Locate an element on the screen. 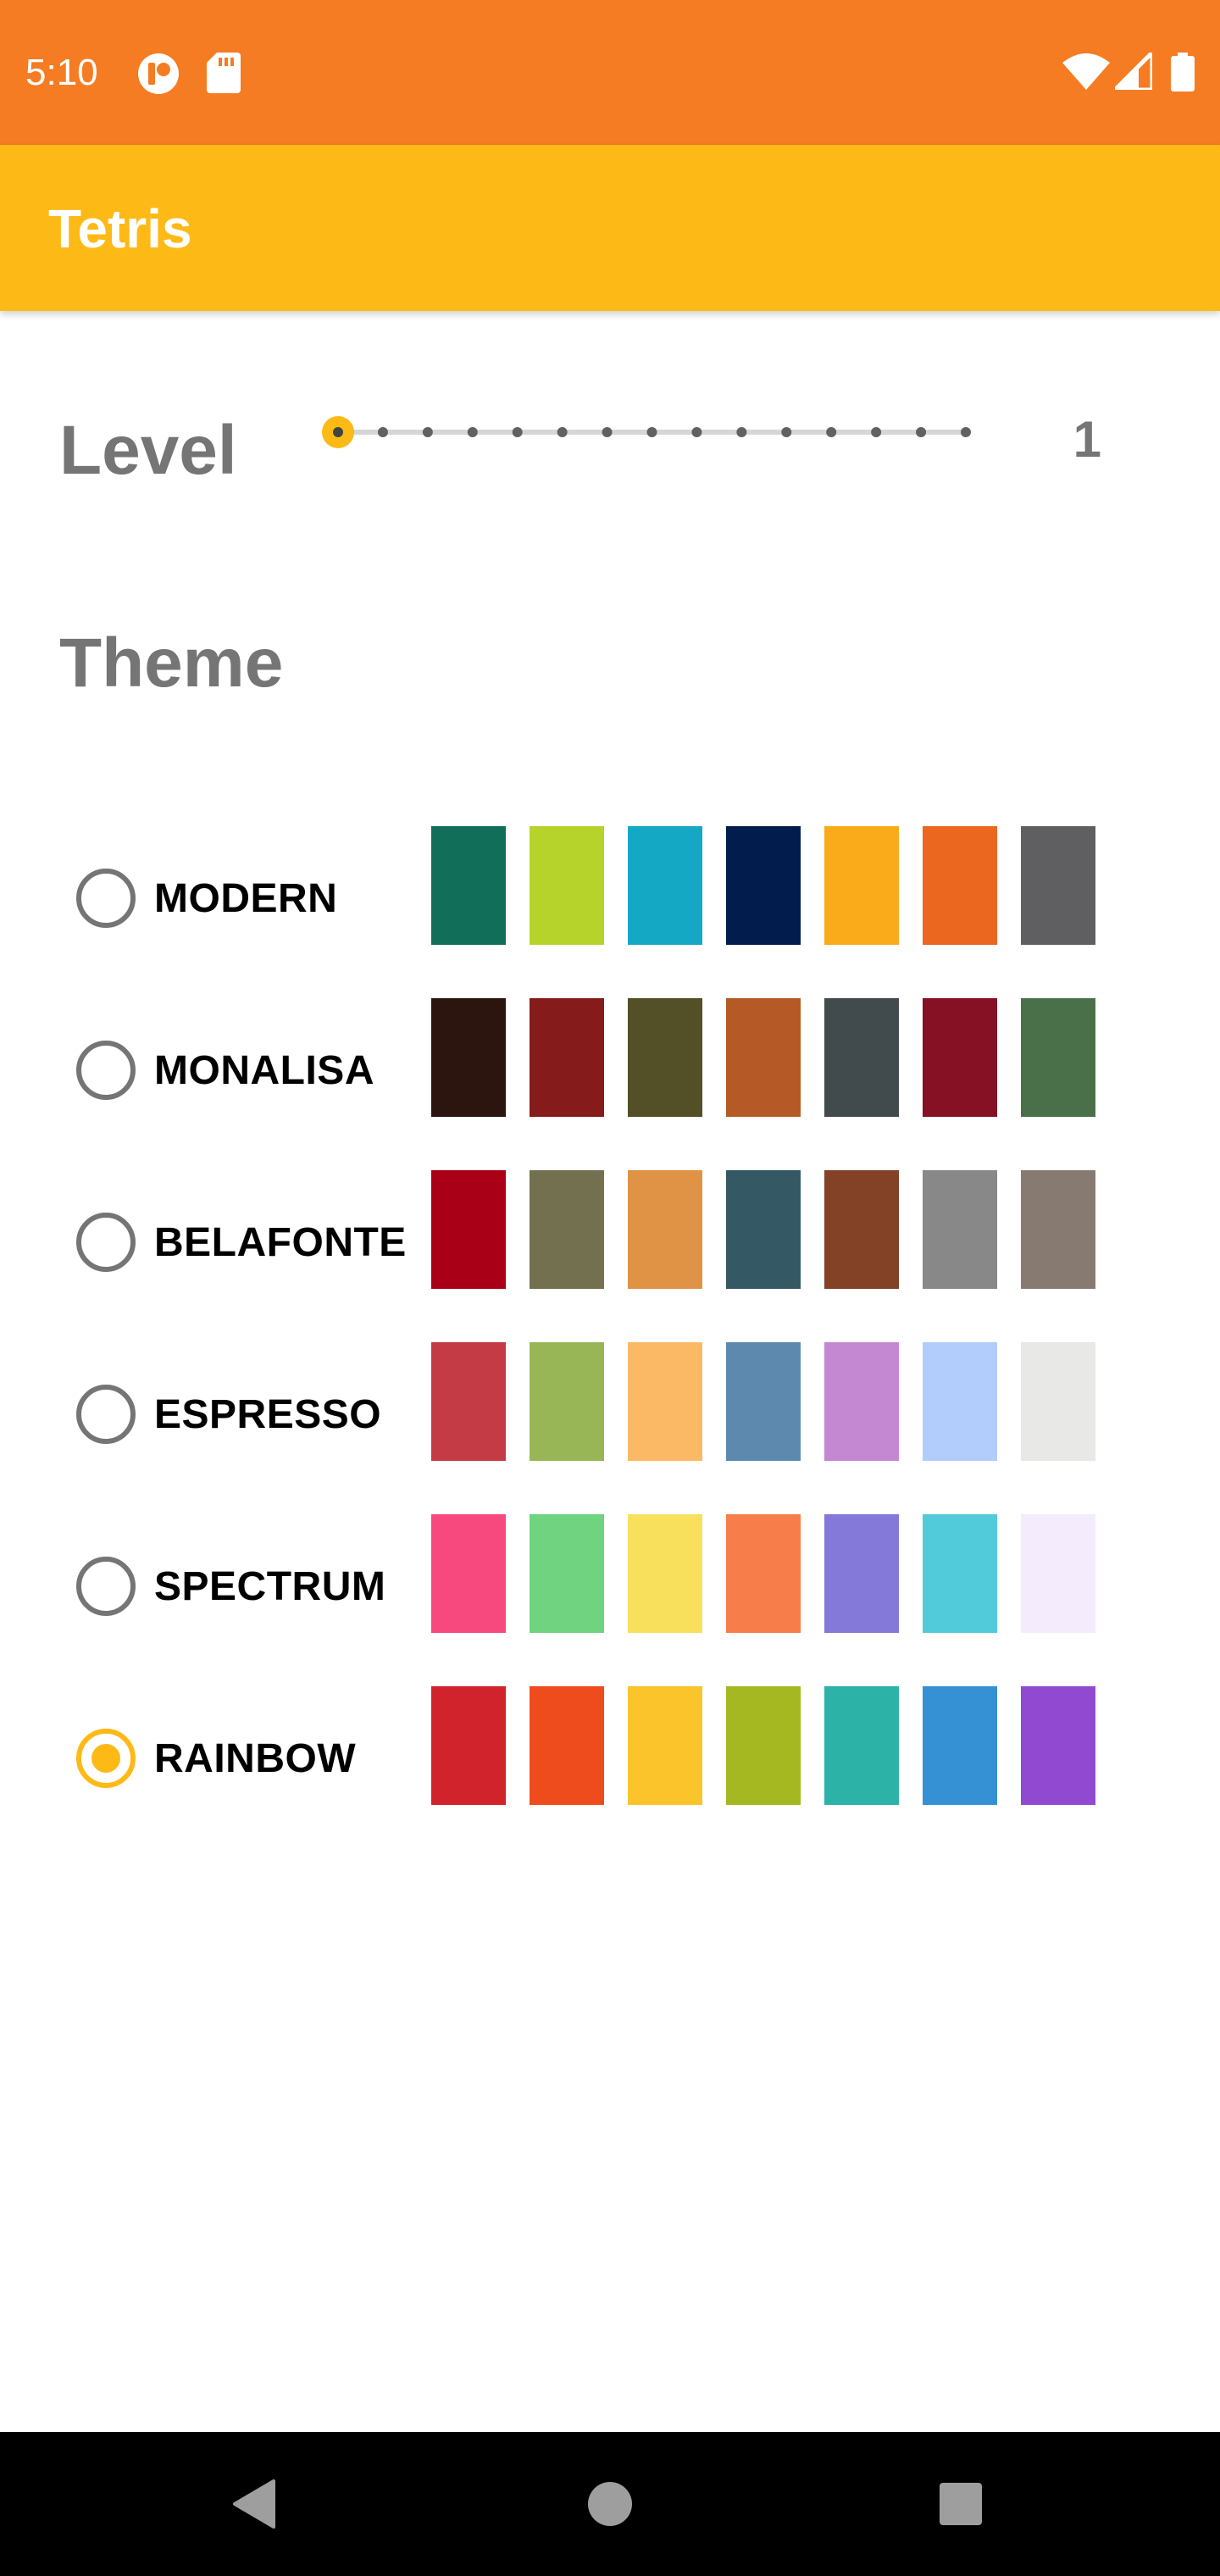 This screenshot has height=2576, width=1220. status-time: 5:10 is located at coordinates (61, 72).